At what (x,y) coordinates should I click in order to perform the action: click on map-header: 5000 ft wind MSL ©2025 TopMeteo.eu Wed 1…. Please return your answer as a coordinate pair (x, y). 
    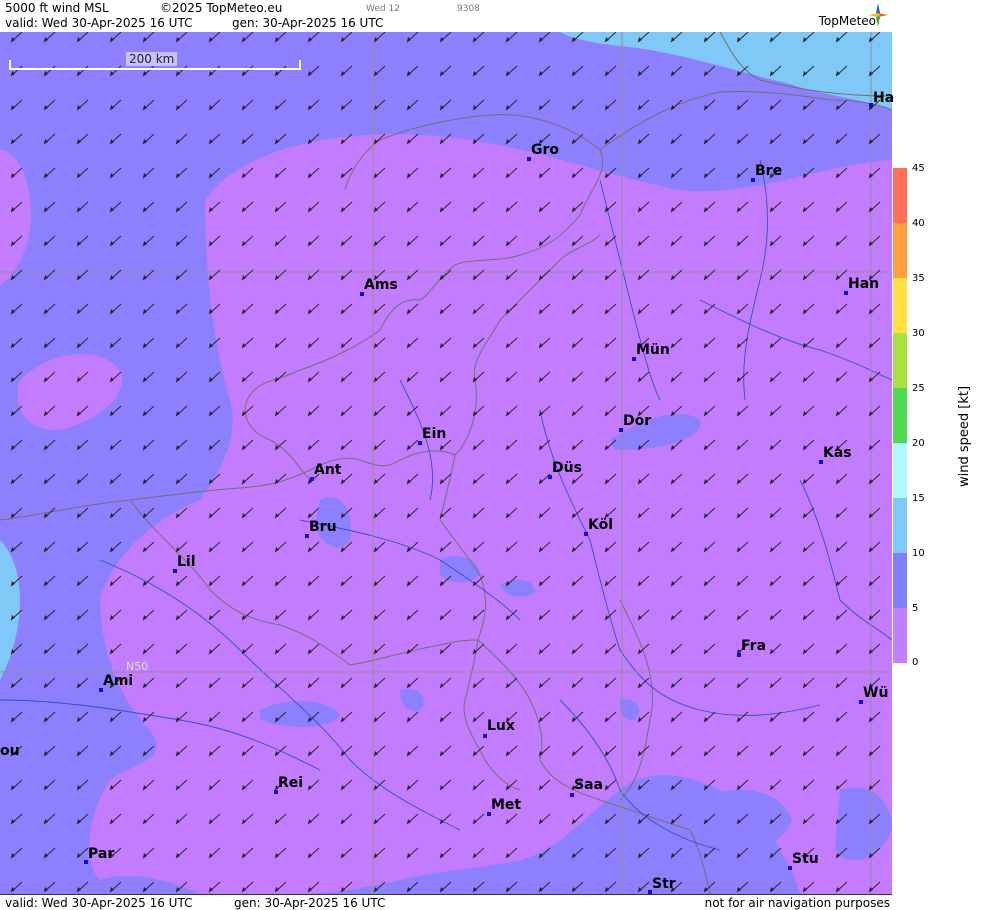
    Looking at the image, I should click on (446, 16).